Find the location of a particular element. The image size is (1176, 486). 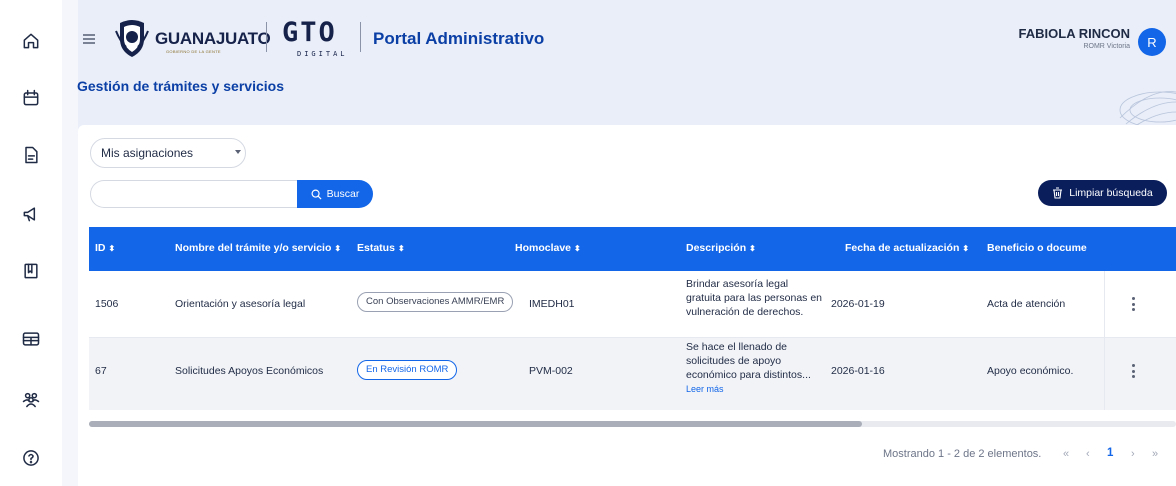

column-header-description: Descripción ⬍ is located at coordinates (721, 248).